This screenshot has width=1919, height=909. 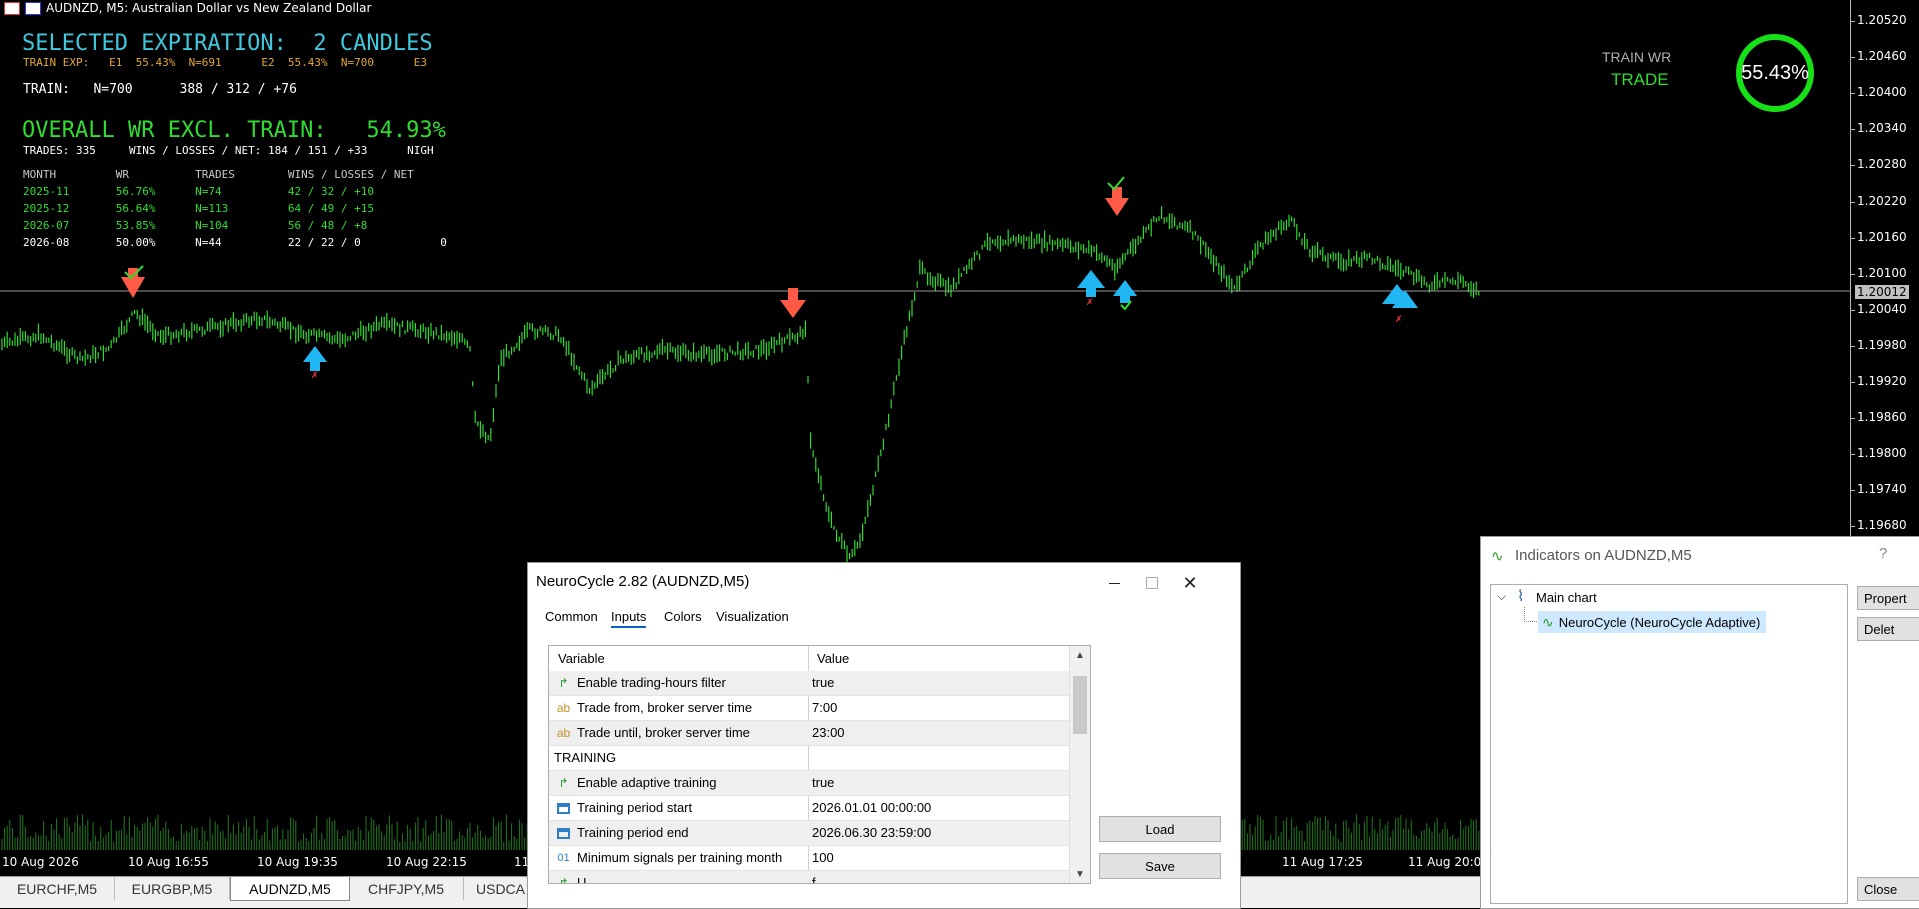 What do you see at coordinates (290, 889) in the screenshot?
I see `tab-audnzd: AUDNZD,M5` at bounding box center [290, 889].